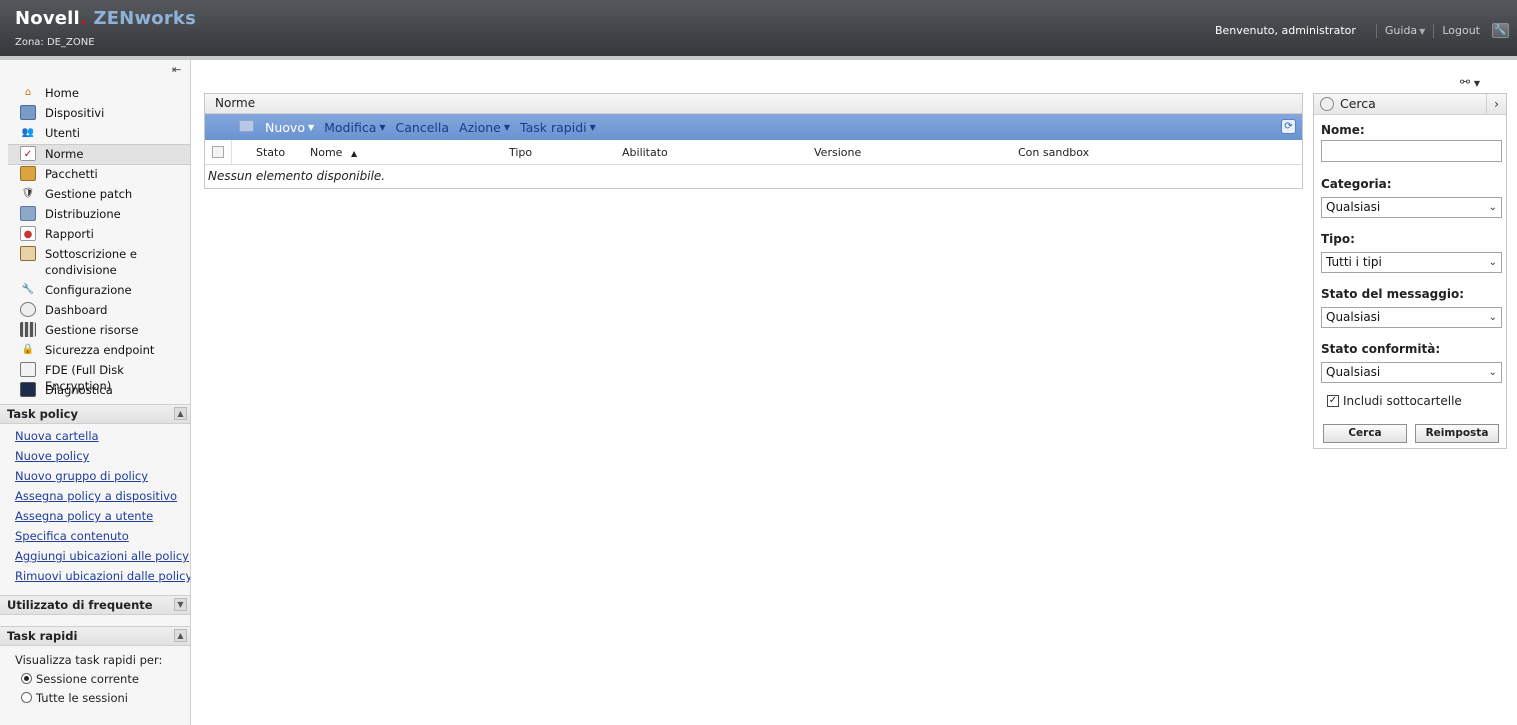 This screenshot has height=725, width=1517. Describe the element at coordinates (89, 194) in the screenshot. I see `sidebar-item-label: Gestione patch` at that location.